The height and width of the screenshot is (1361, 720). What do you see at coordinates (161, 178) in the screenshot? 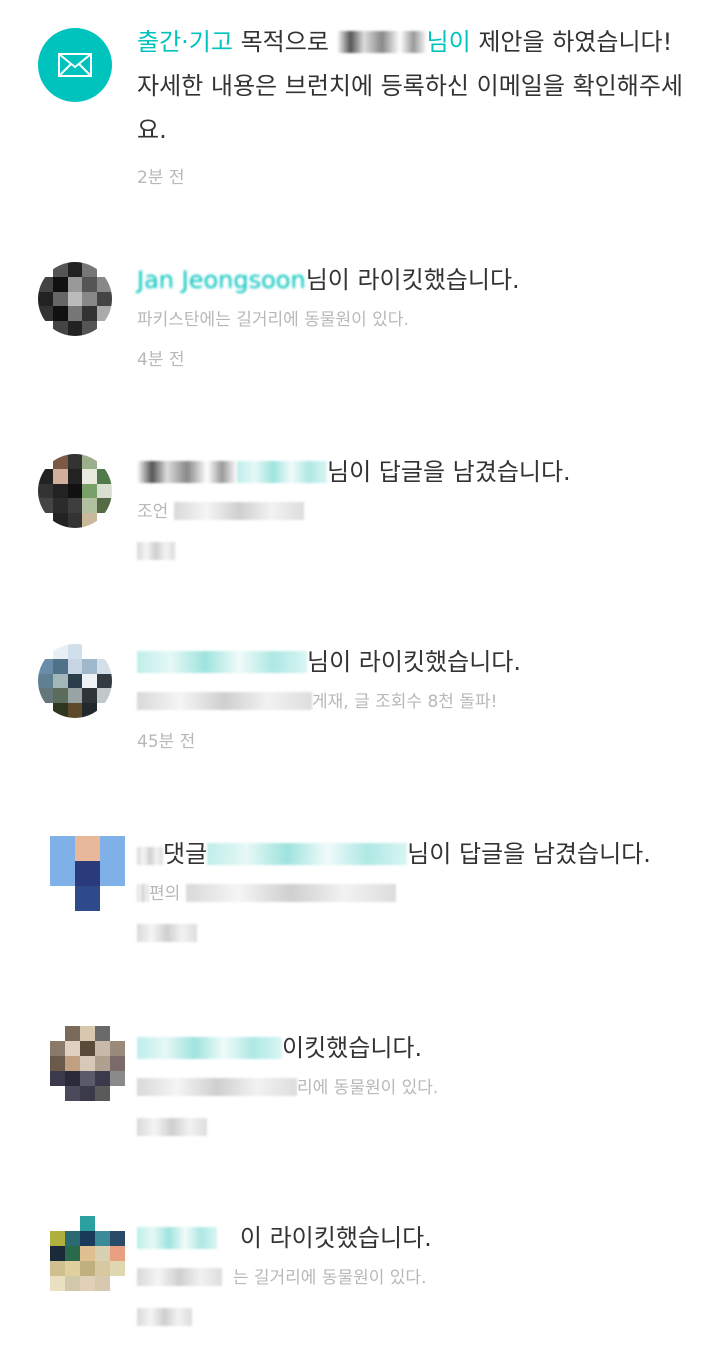
I see `timestamp: 2분 전` at bounding box center [161, 178].